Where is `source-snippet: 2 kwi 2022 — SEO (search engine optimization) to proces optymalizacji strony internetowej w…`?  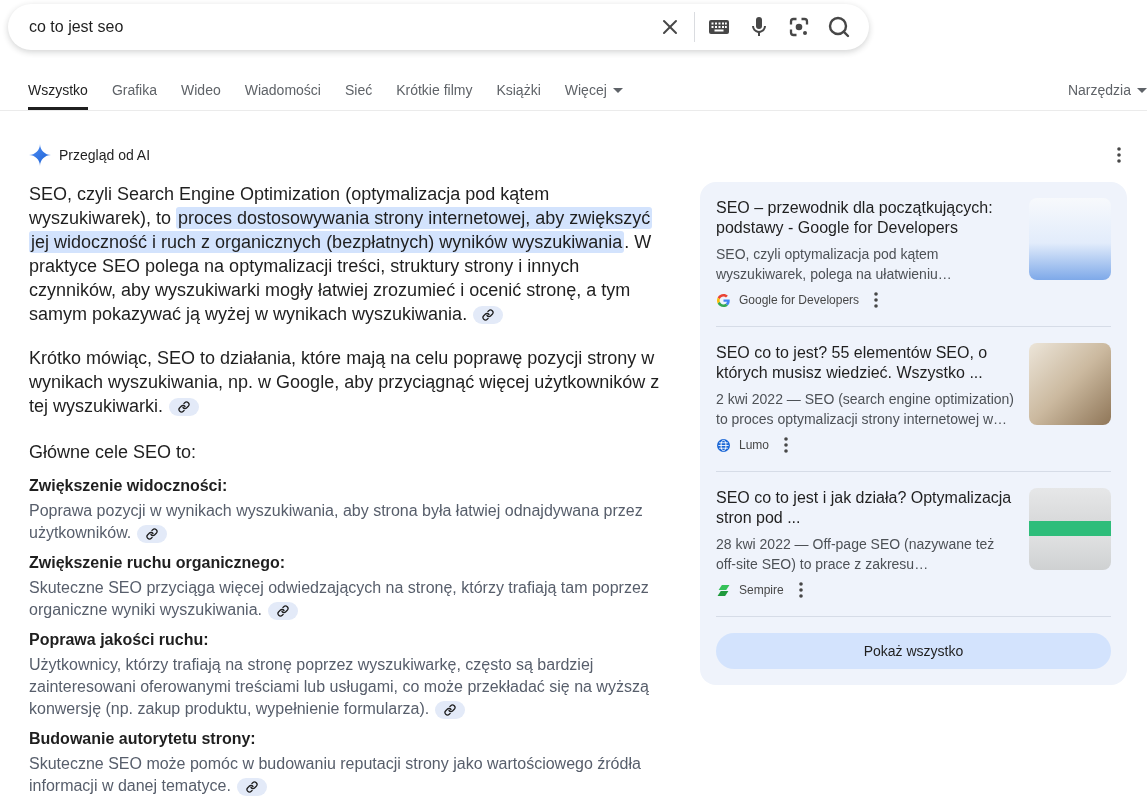
source-snippet: 2 kwi 2022 — SEO (search engine optimization) to proces optymalizacji strony internetowej w… is located at coordinates (865, 409).